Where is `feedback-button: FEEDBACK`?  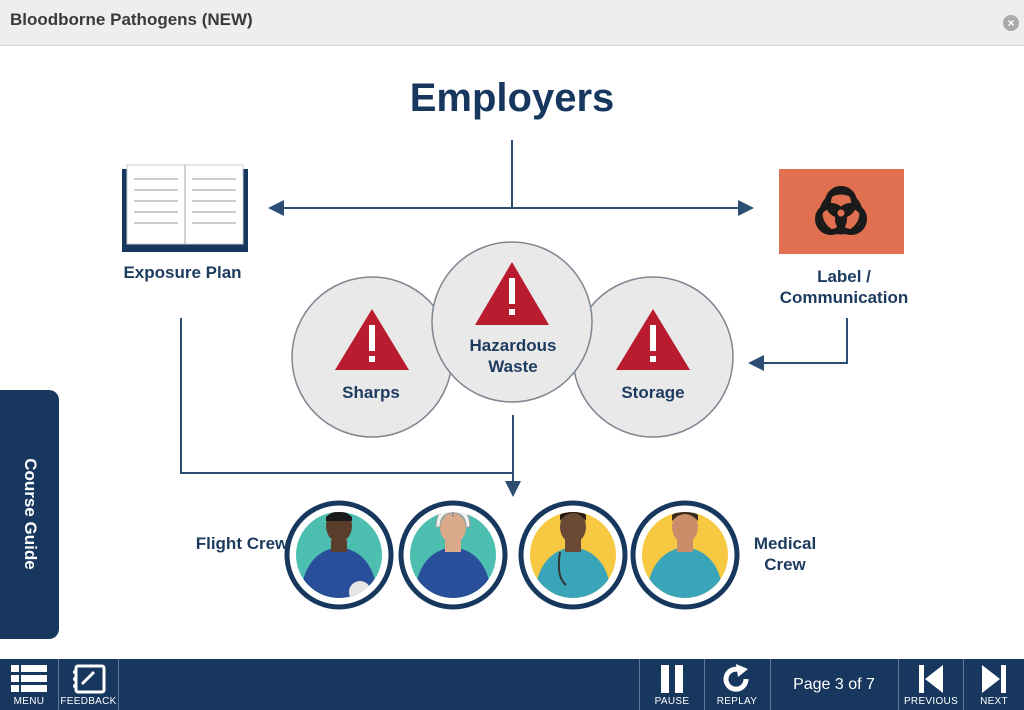 feedback-button: FEEDBACK is located at coordinates (88, 684).